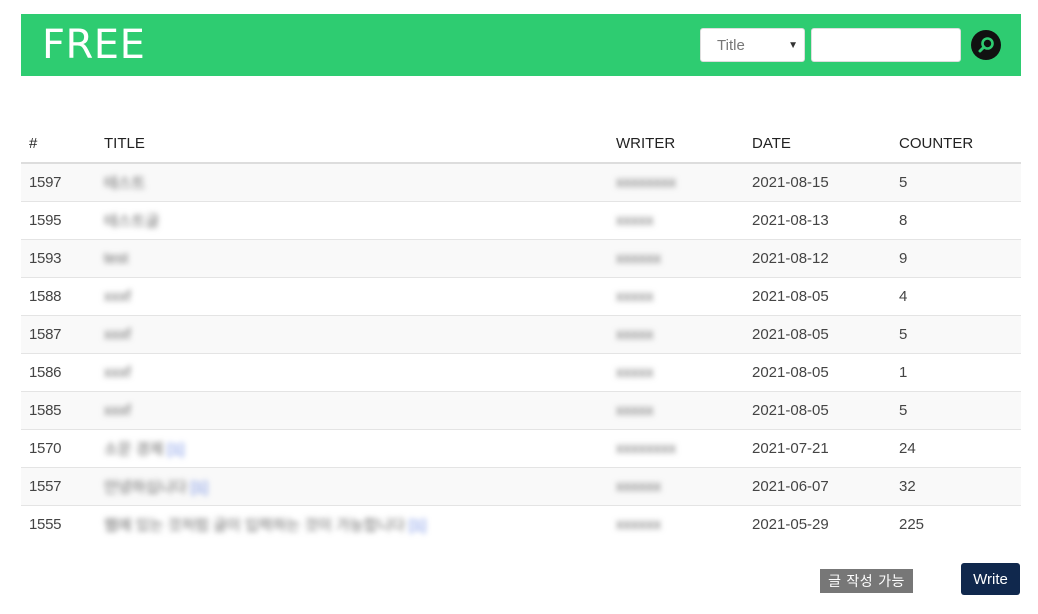 The height and width of the screenshot is (614, 1038). I want to click on search-icon, so click(986, 45).